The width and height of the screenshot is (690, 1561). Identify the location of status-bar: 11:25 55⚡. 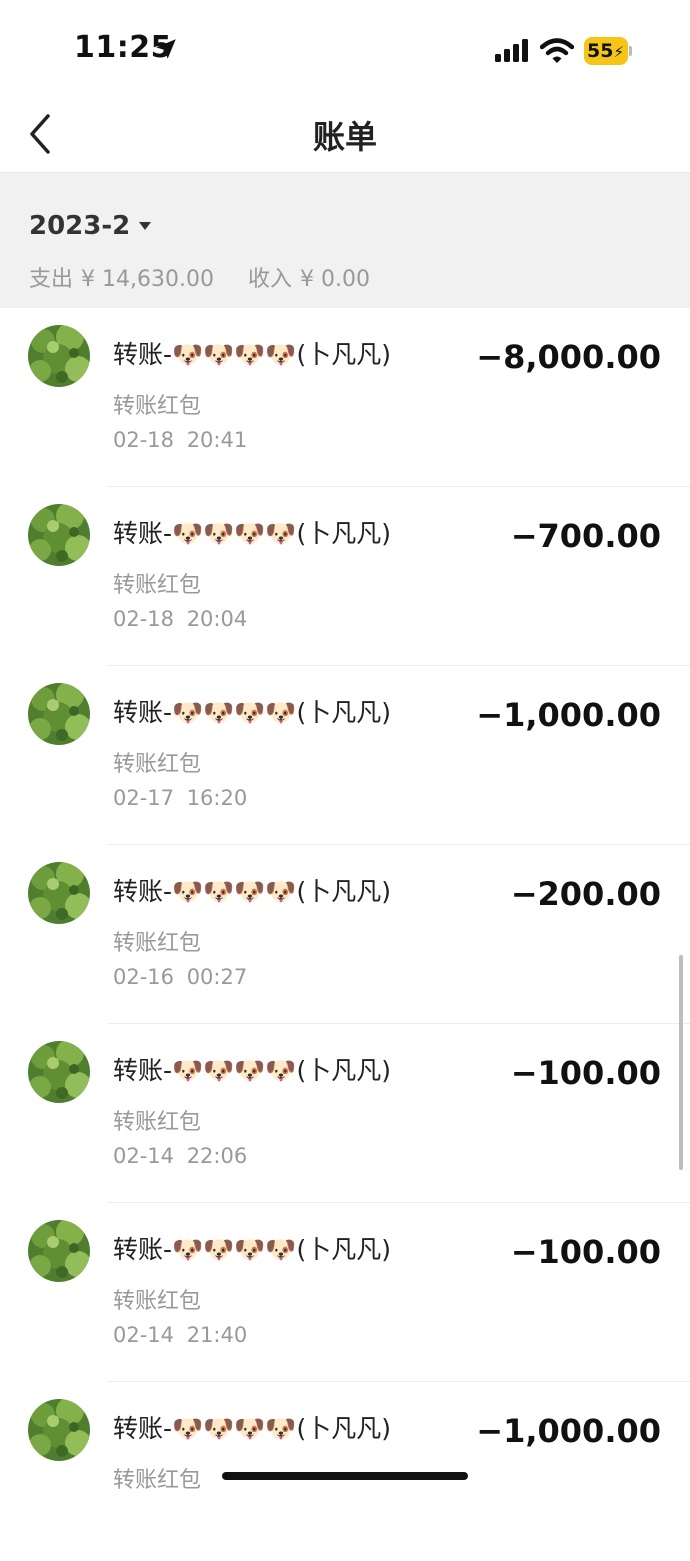
(345, 50).